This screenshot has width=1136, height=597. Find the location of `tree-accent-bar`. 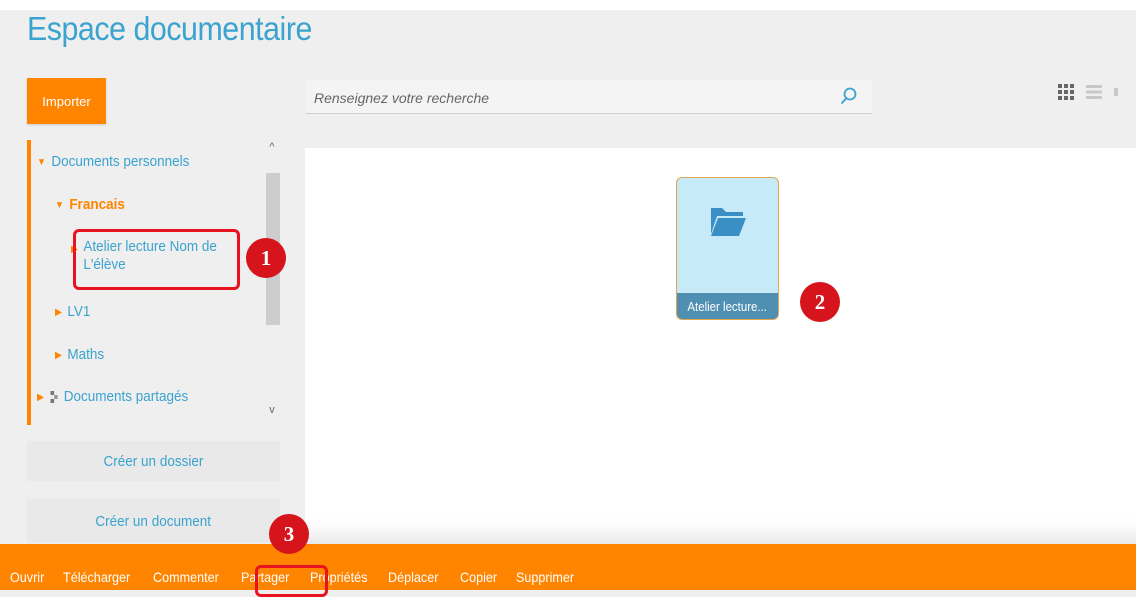

tree-accent-bar is located at coordinates (29, 282).